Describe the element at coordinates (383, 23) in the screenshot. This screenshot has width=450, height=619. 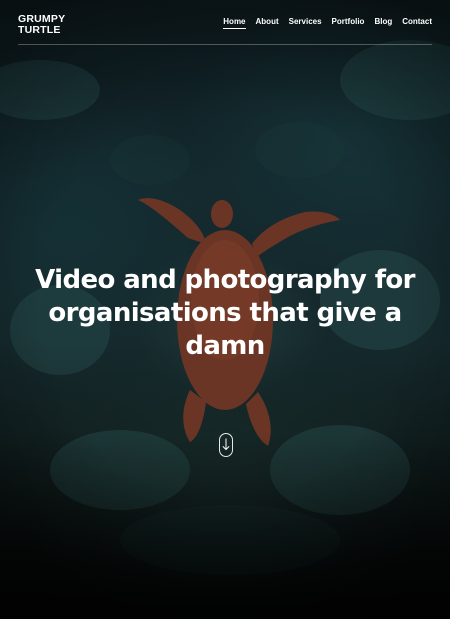
I see `nav-blog: Blog` at that location.